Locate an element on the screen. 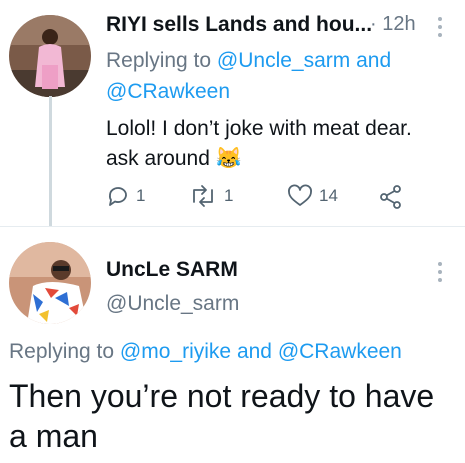 This screenshot has width=465, height=463. reply-count: 1 is located at coordinates (141, 195).